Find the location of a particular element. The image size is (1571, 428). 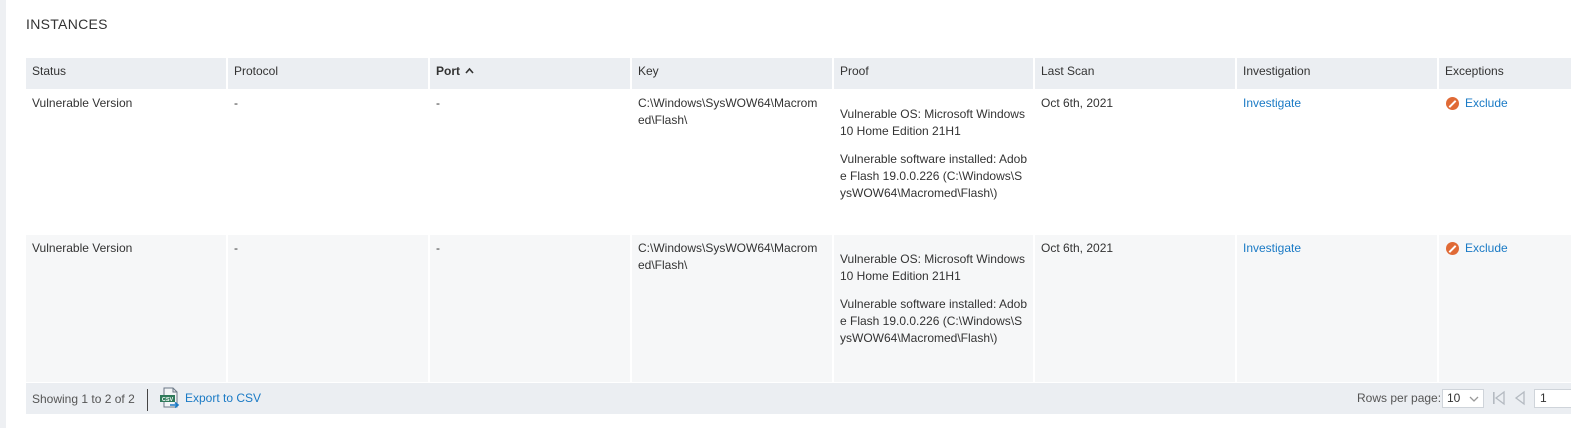

previous-page-icon is located at coordinates (1520, 398).